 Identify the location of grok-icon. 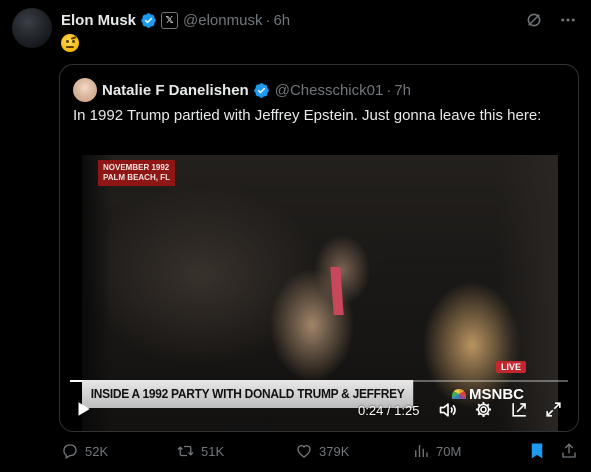
(534, 20).